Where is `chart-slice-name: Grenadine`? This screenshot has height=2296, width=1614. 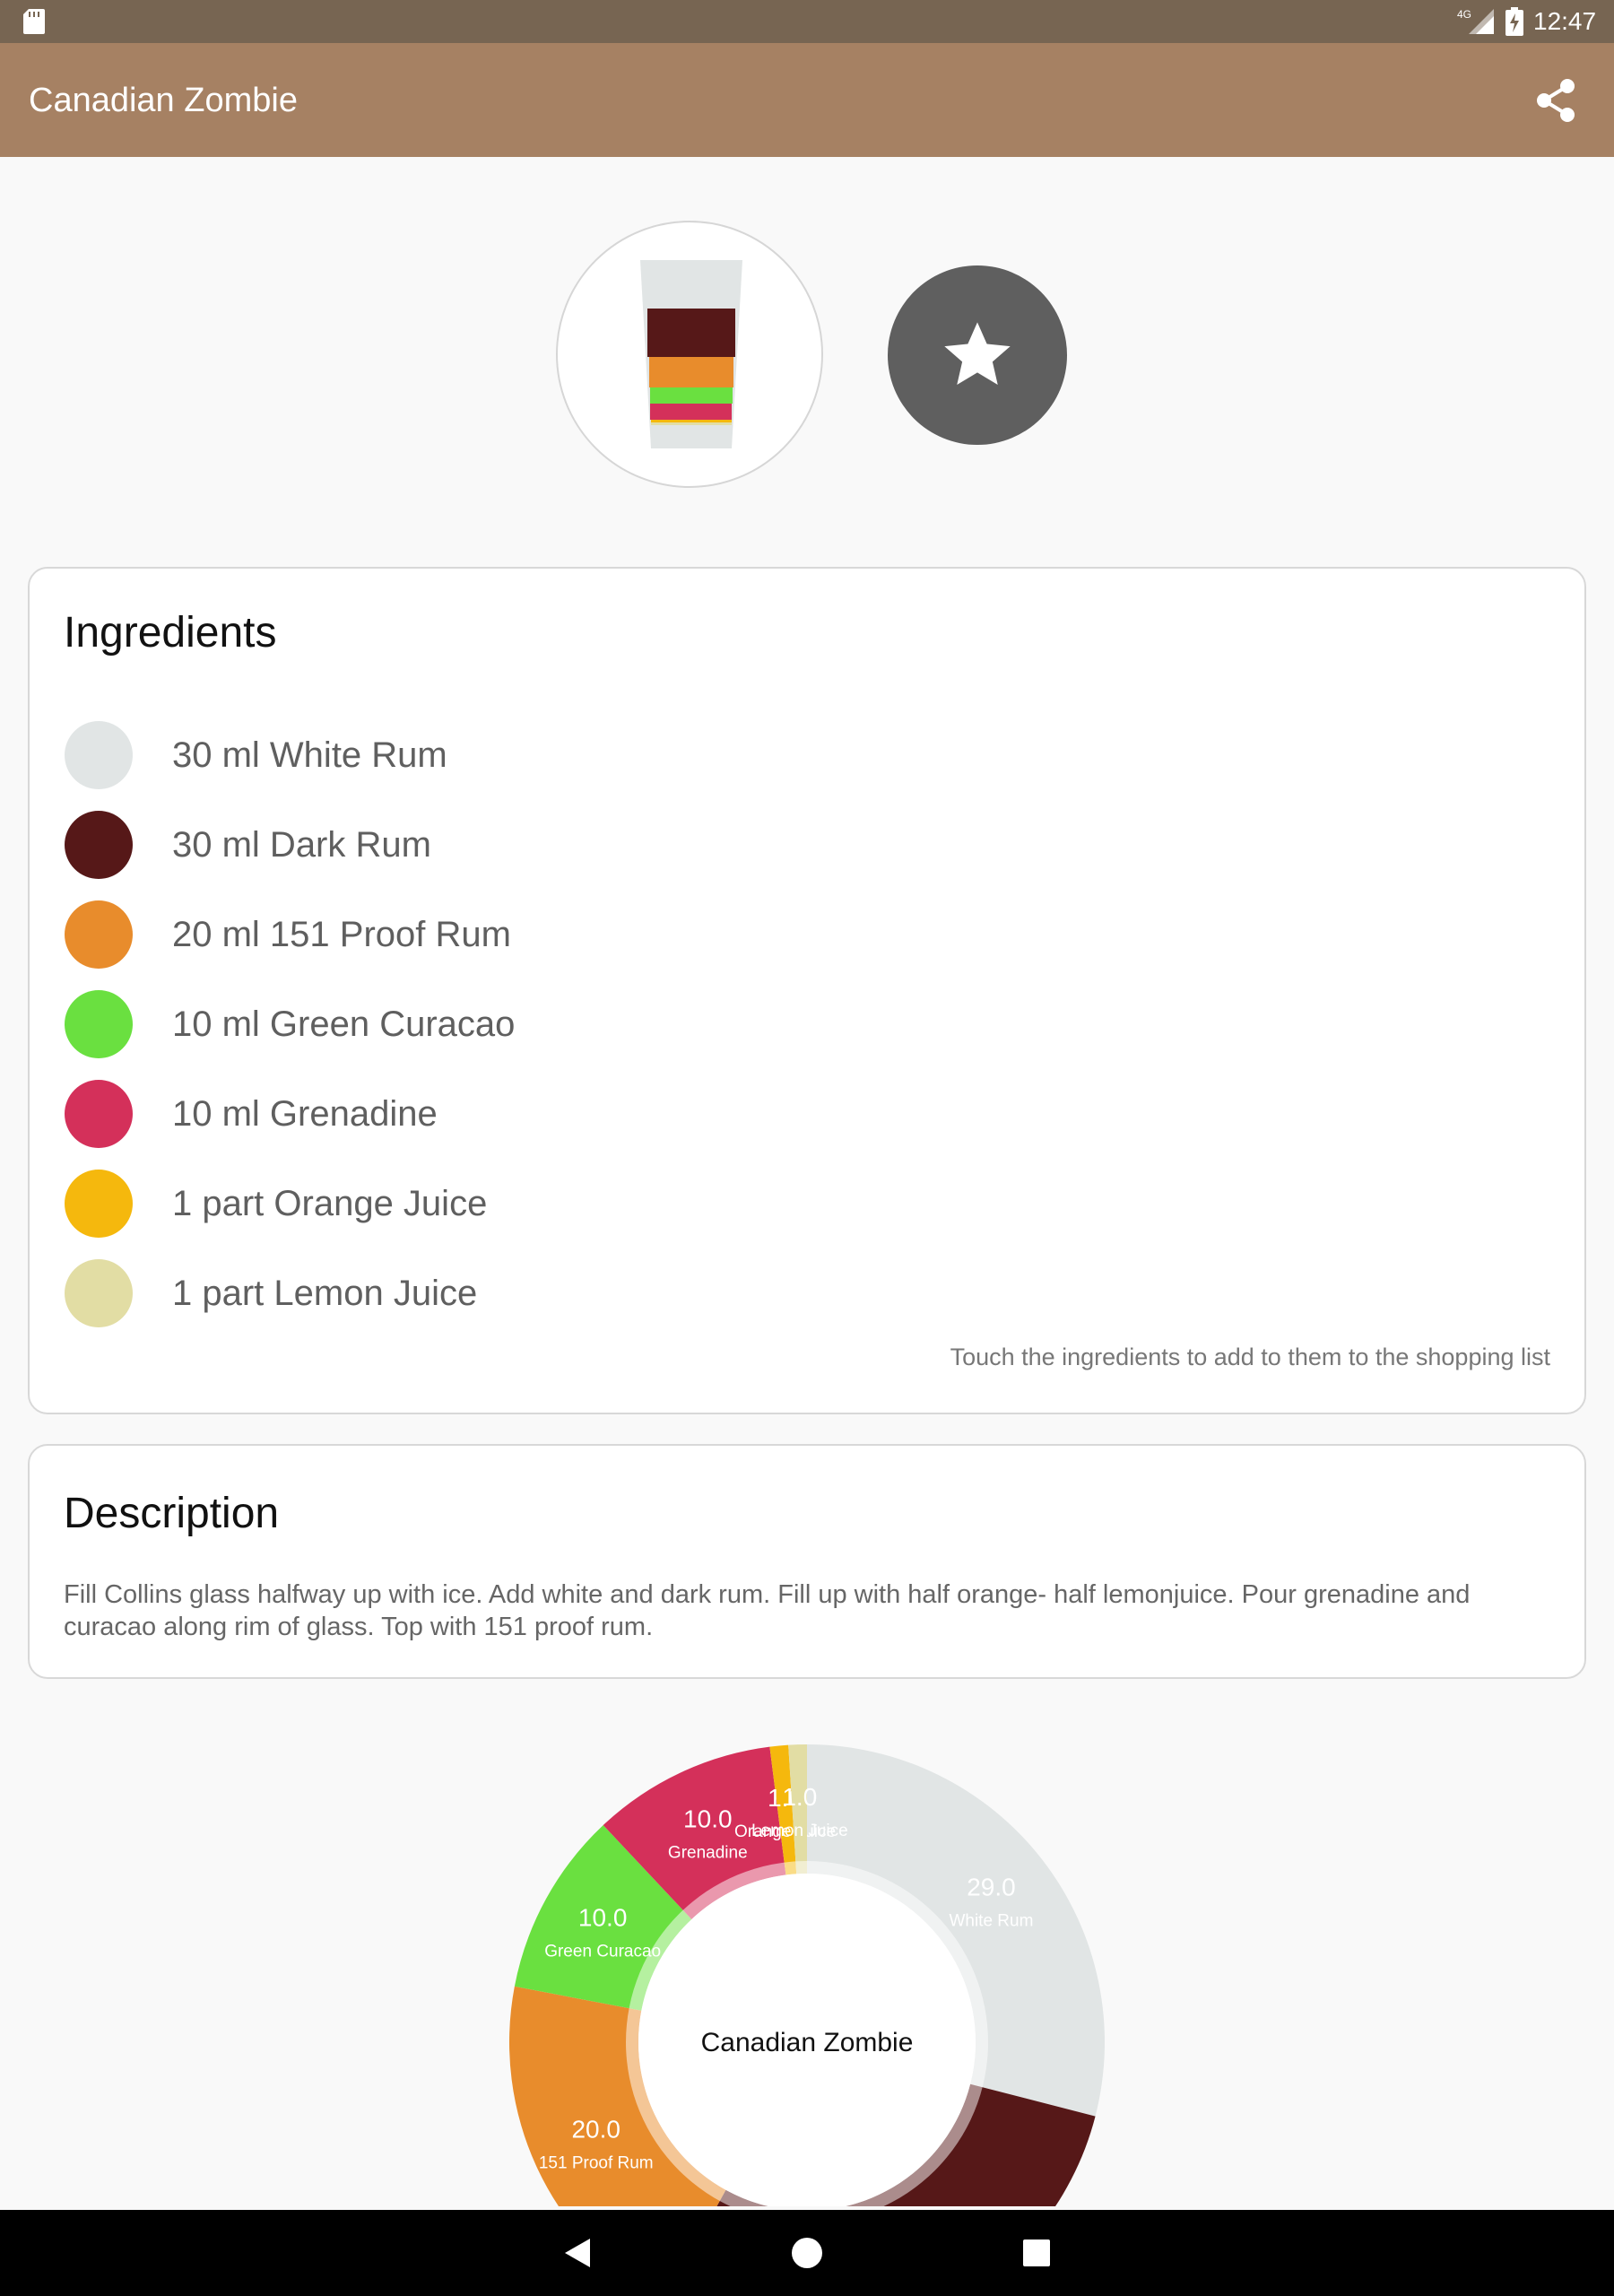
chart-slice-name: Grenadine is located at coordinates (708, 1853).